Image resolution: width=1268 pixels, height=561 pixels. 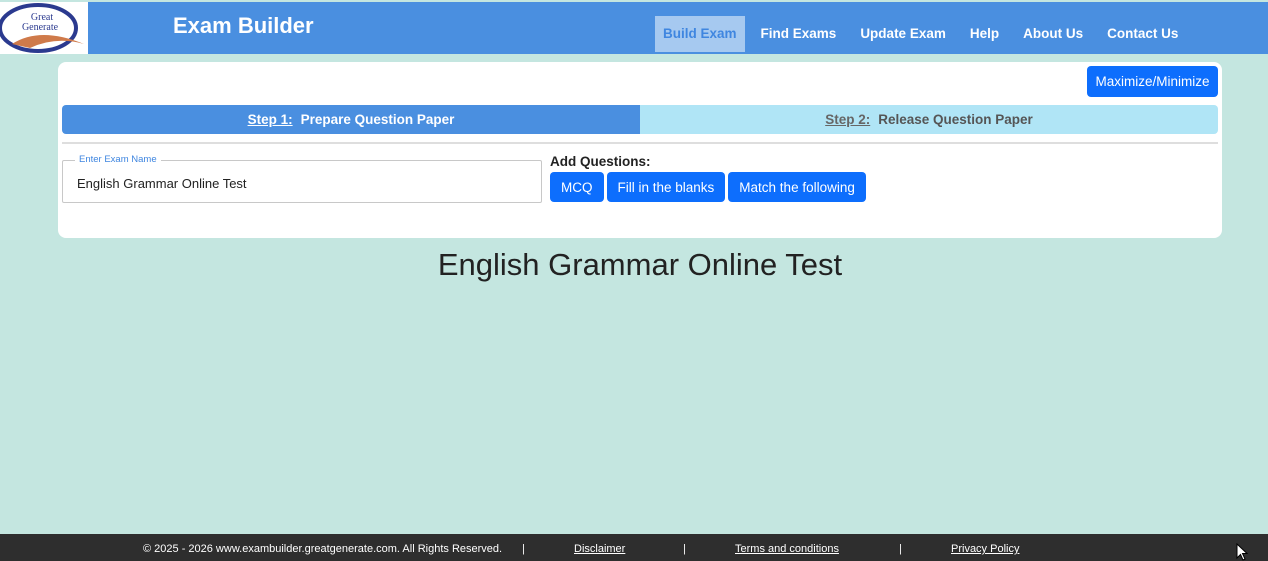 What do you see at coordinates (270, 119) in the screenshot?
I see `step-1-number: Step 1:` at bounding box center [270, 119].